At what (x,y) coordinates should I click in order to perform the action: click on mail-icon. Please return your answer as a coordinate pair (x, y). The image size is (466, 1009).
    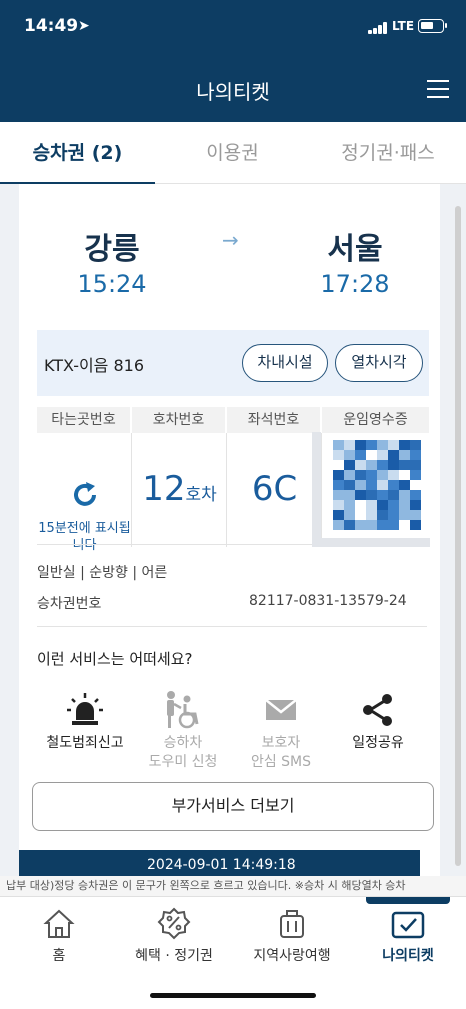
    Looking at the image, I should click on (281, 709).